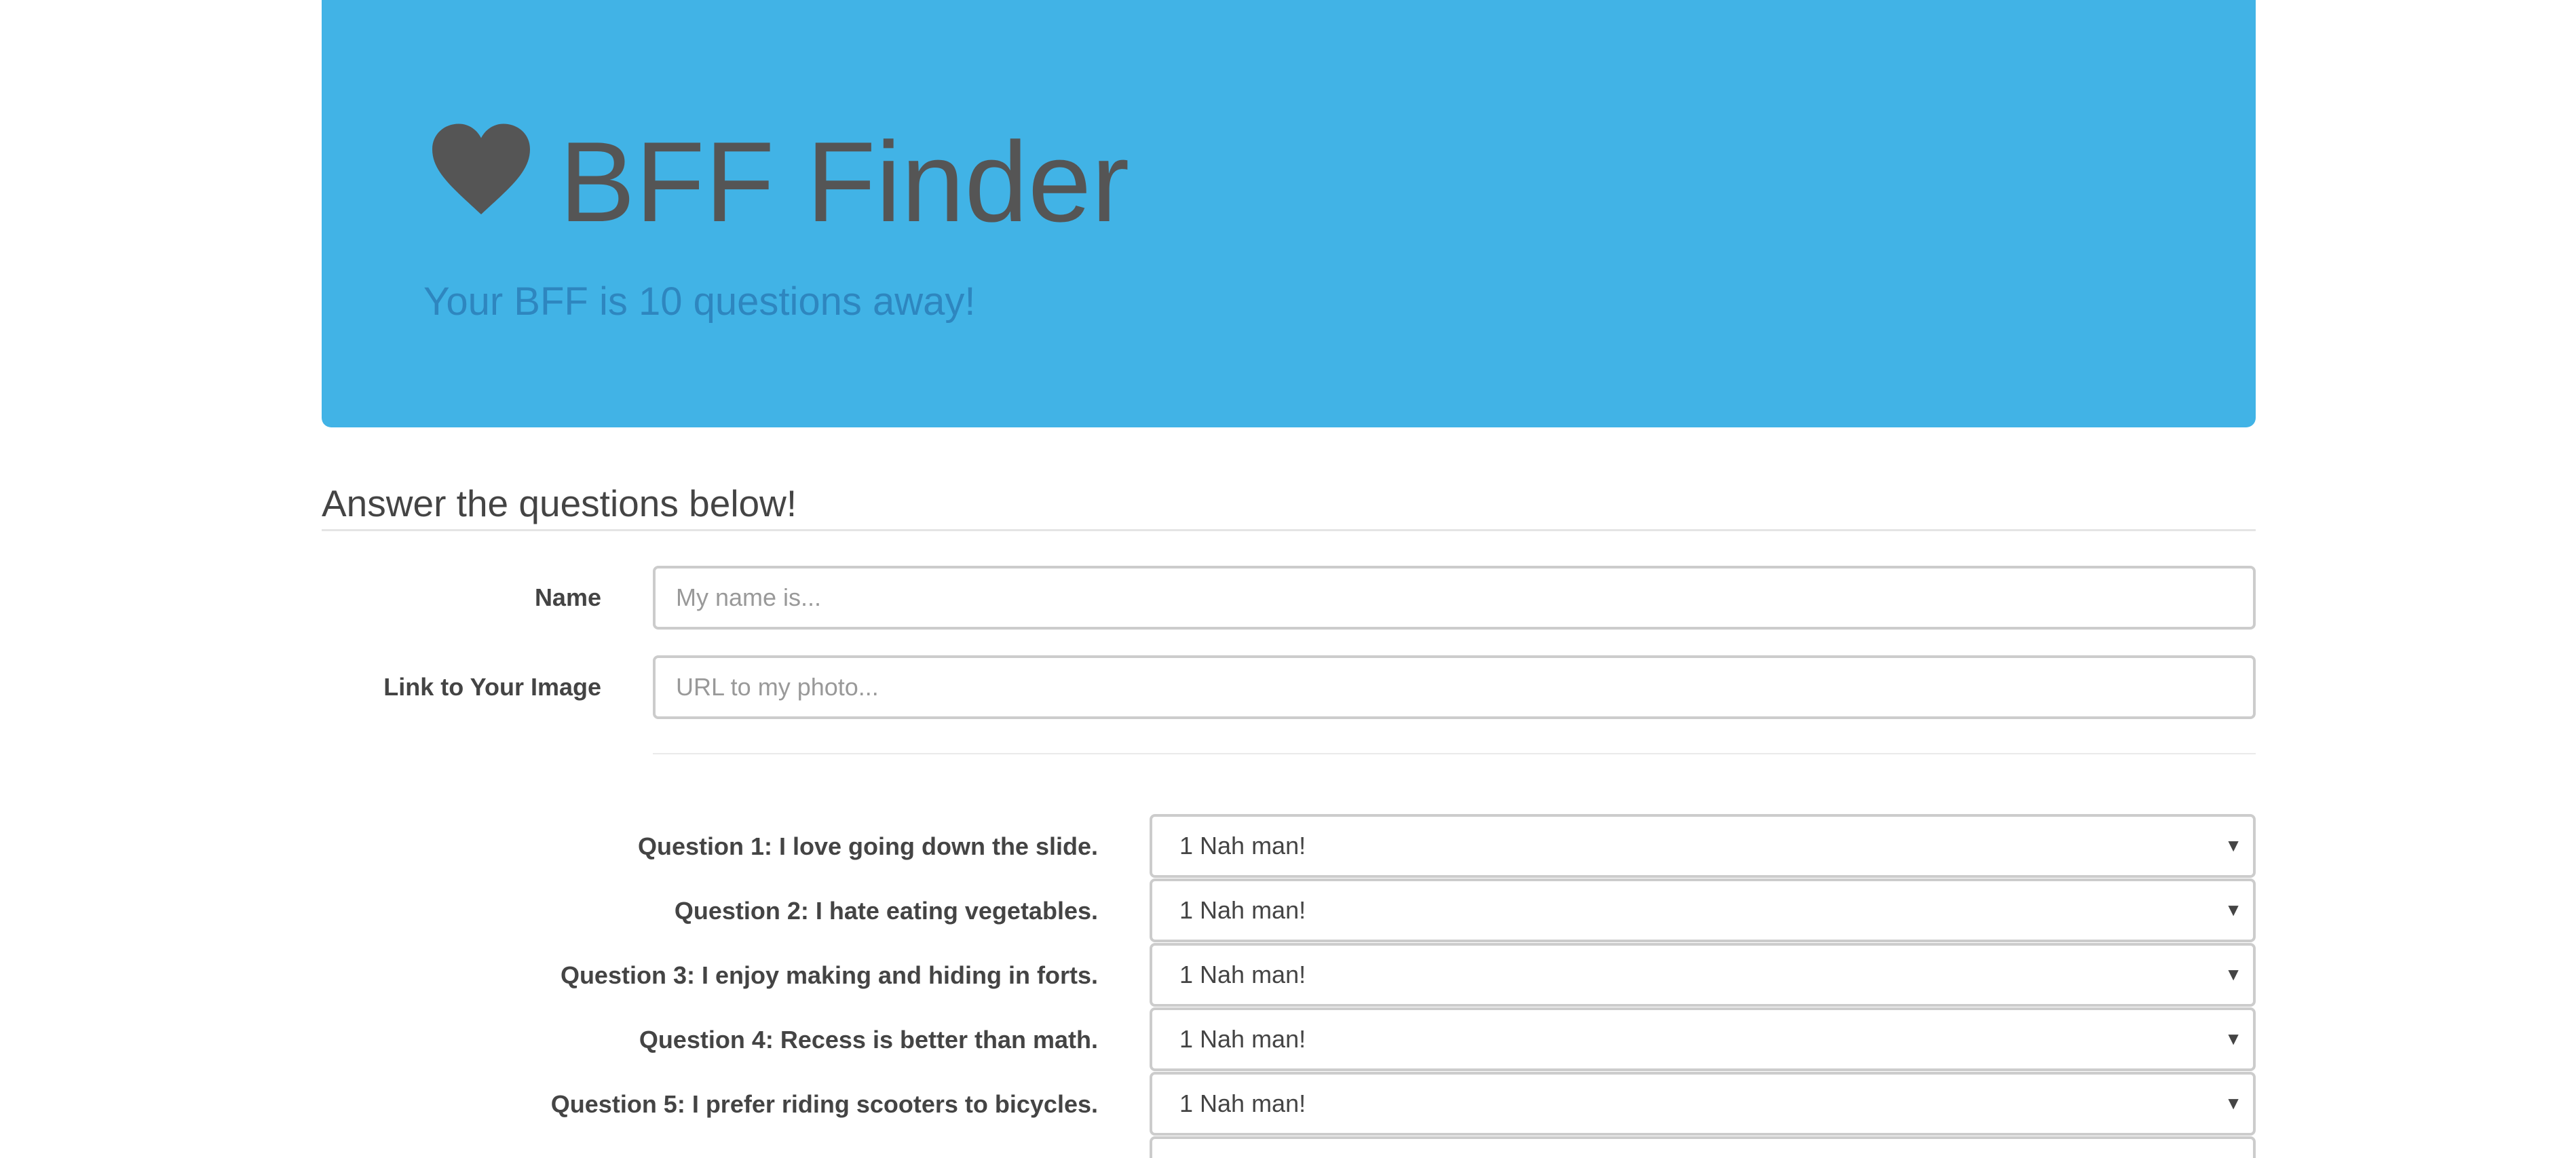 Image resolution: width=2576 pixels, height=1158 pixels. What do you see at coordinates (700, 301) in the screenshot?
I see `page-subtitle: Your BFF is 10 questions away!` at bounding box center [700, 301].